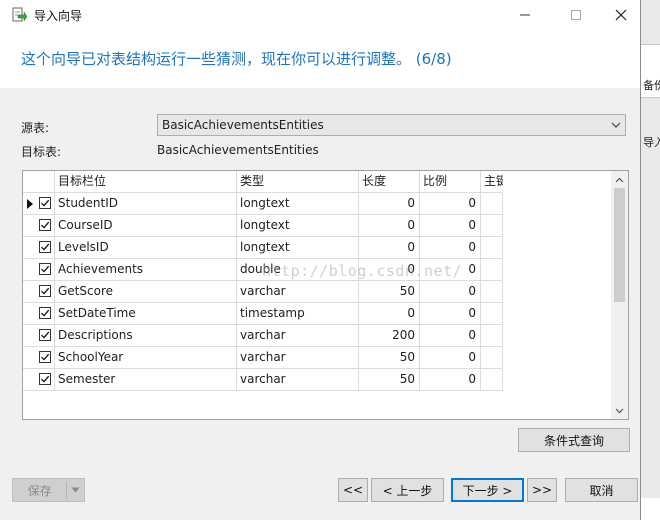 The image size is (660, 520). I want to click on scroll-up-icon, so click(619, 179).